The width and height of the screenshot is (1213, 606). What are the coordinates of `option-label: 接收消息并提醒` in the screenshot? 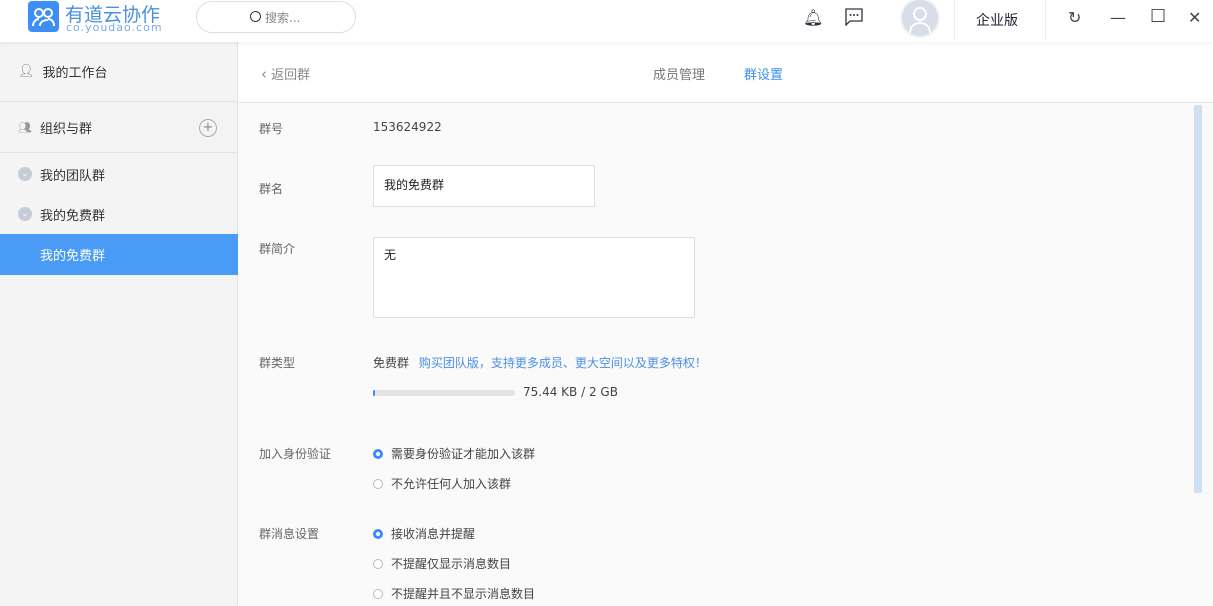 It's located at (433, 534).